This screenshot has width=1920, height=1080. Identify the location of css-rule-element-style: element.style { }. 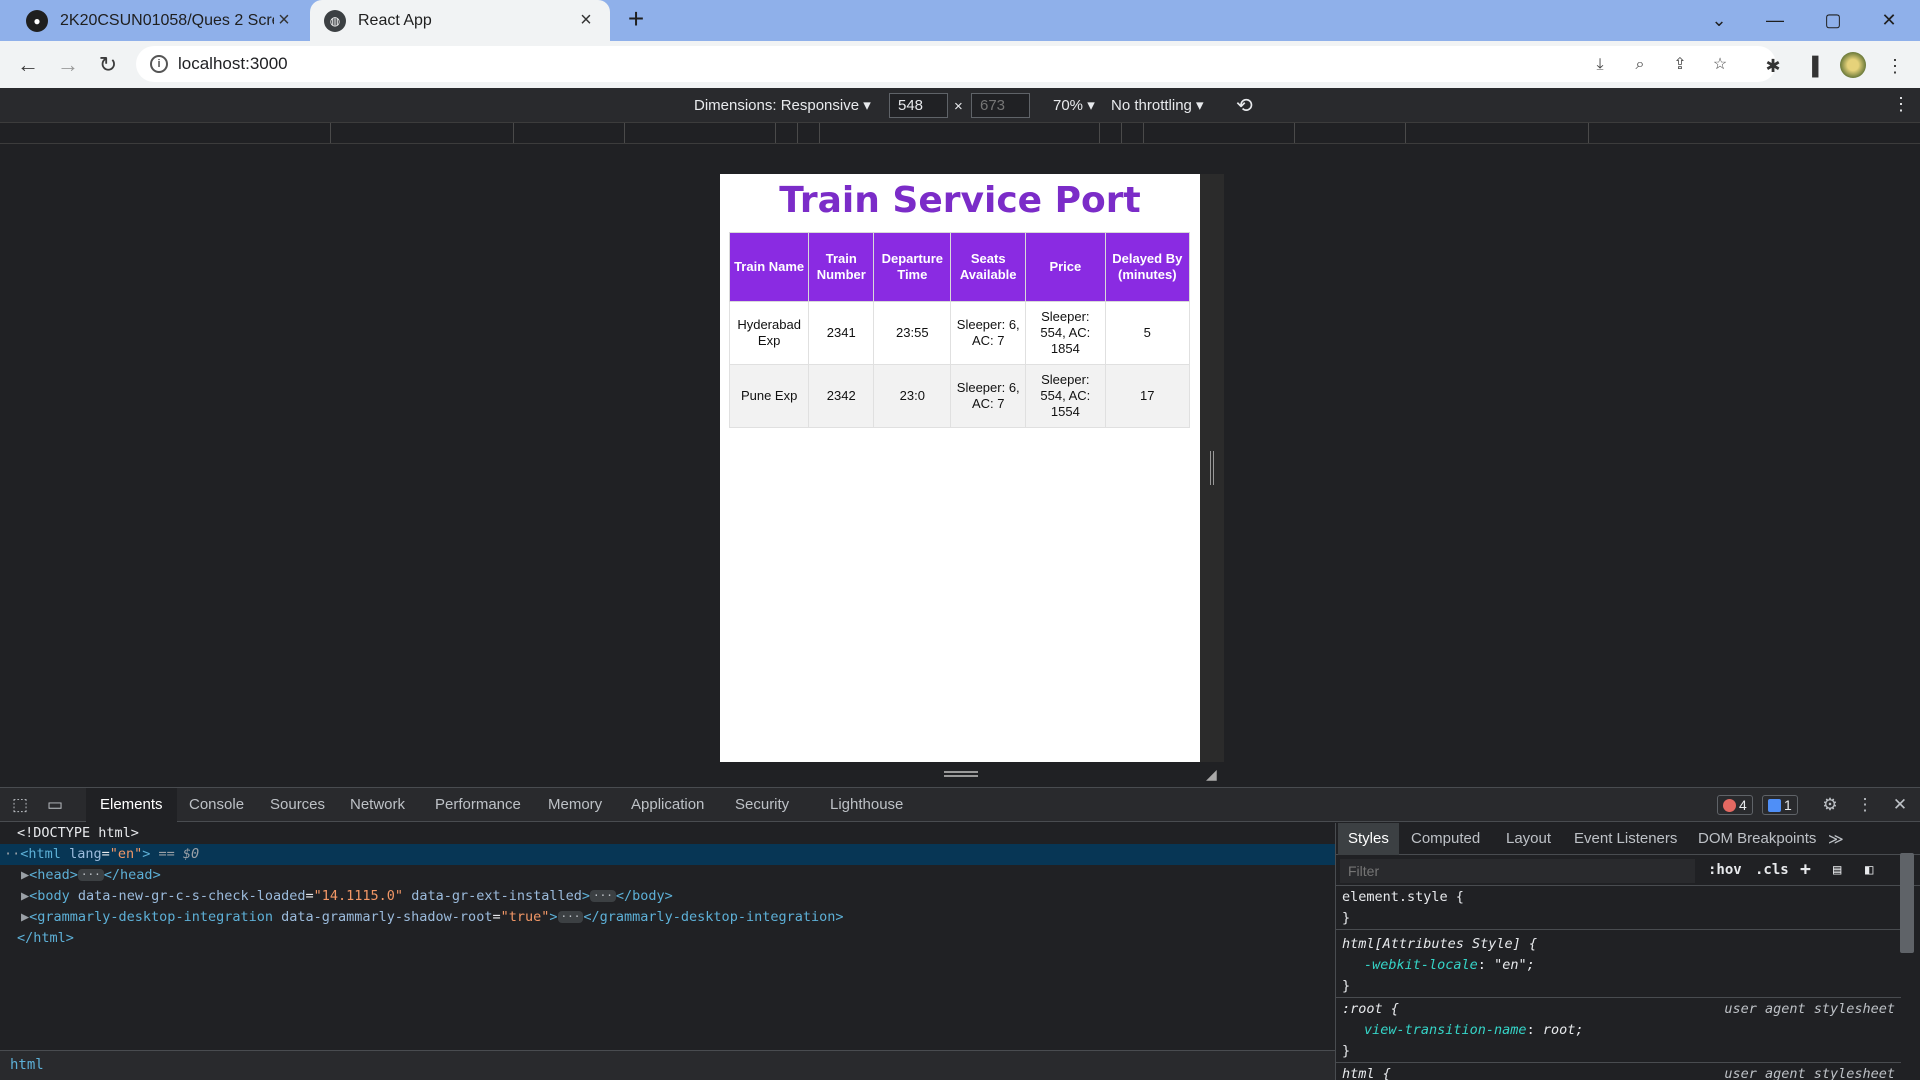
(1618, 908).